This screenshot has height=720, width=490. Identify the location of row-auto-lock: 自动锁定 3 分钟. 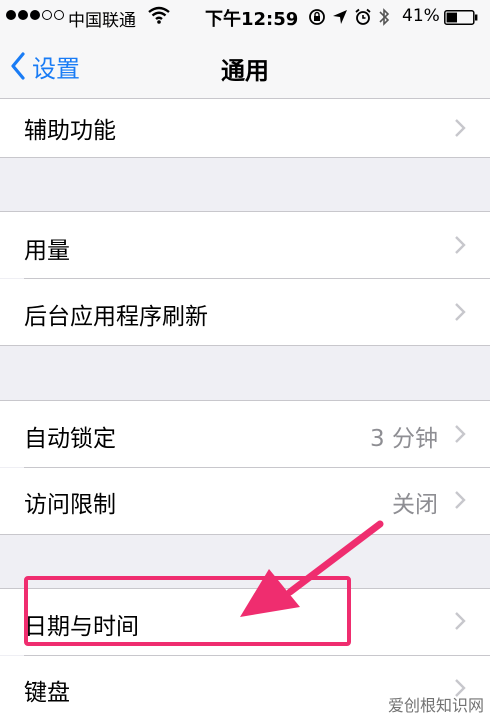
(245, 434).